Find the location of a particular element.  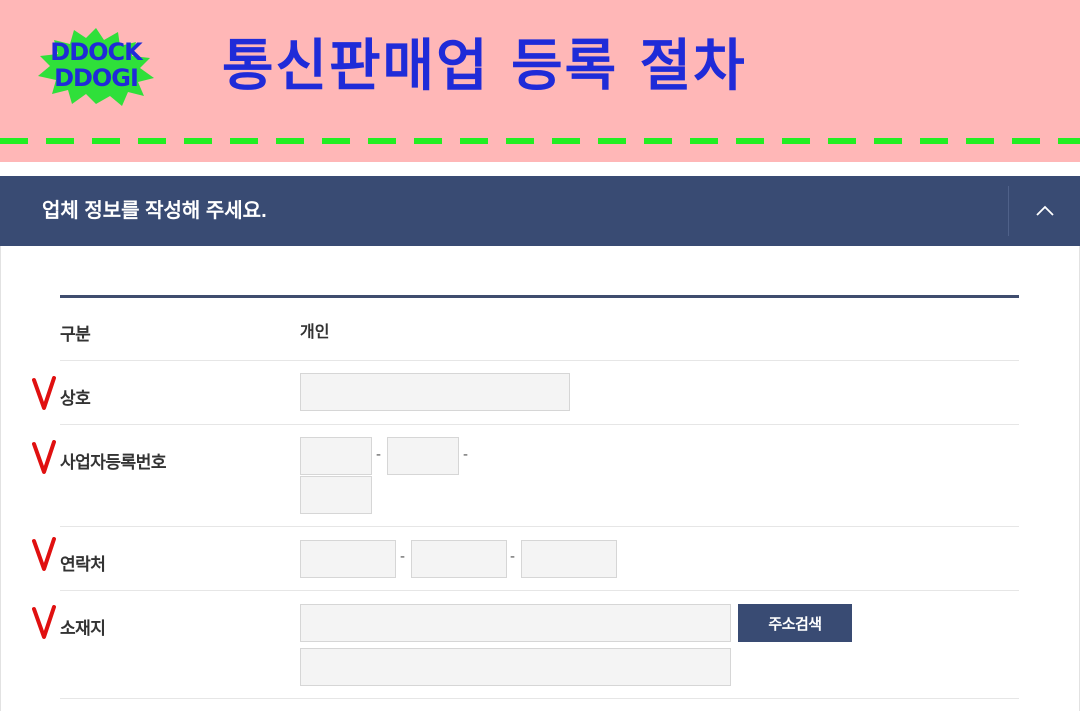

phone-label: 연락처 is located at coordinates (83, 564).